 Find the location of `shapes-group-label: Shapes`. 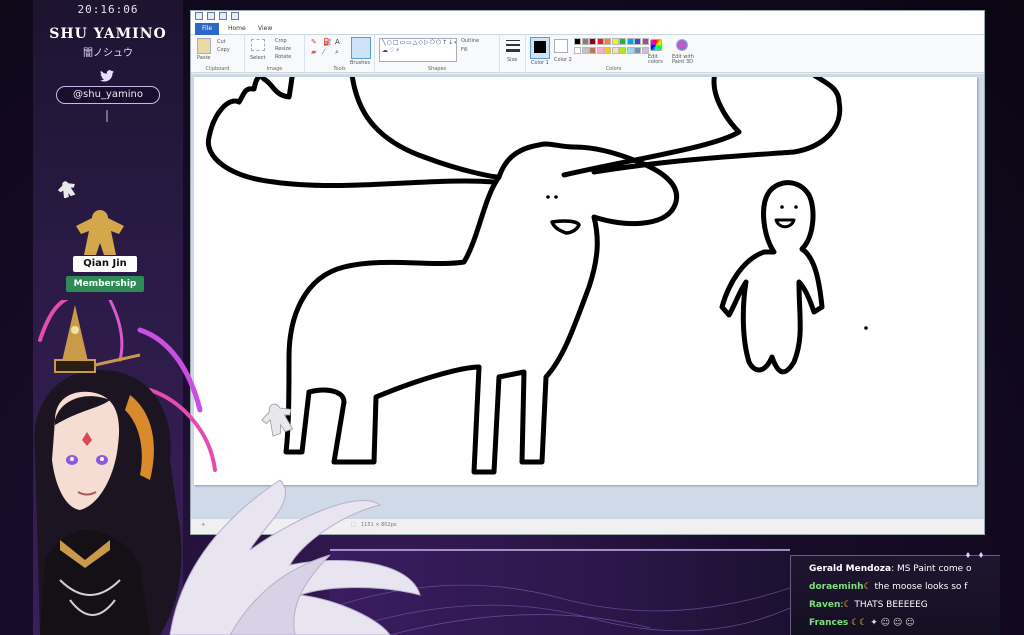

shapes-group-label: Shapes is located at coordinates (437, 69).